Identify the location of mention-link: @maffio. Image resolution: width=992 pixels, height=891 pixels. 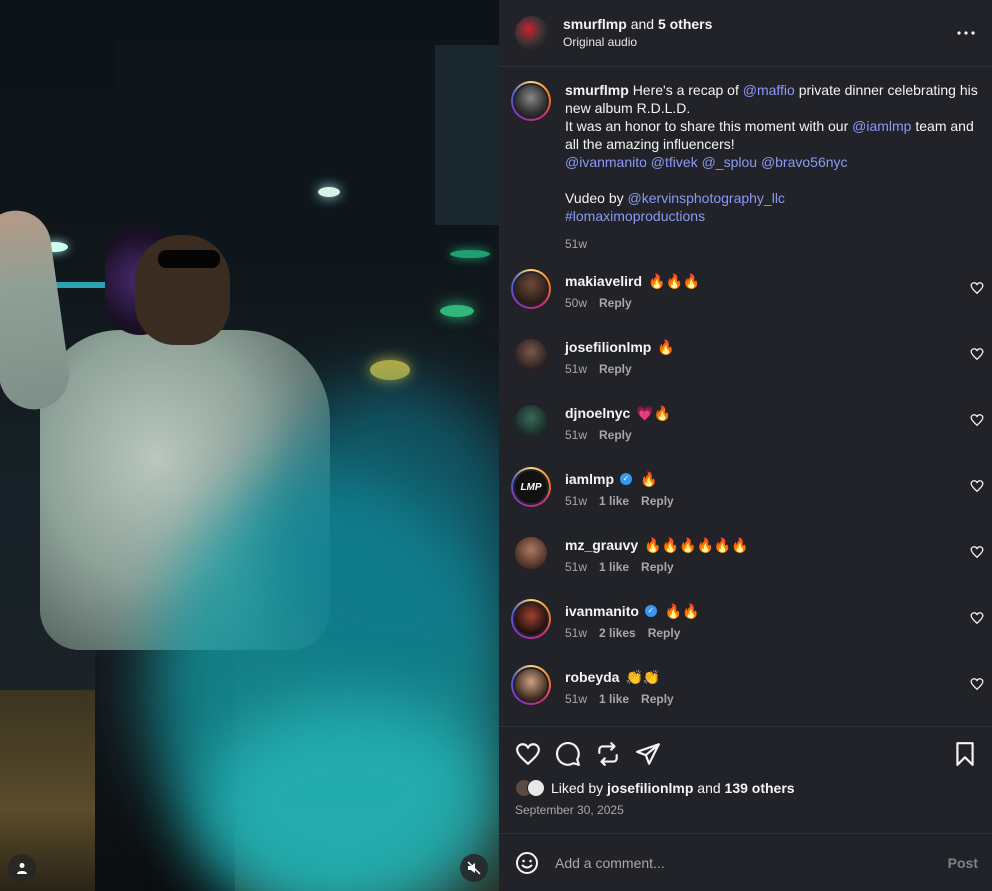
(769, 90).